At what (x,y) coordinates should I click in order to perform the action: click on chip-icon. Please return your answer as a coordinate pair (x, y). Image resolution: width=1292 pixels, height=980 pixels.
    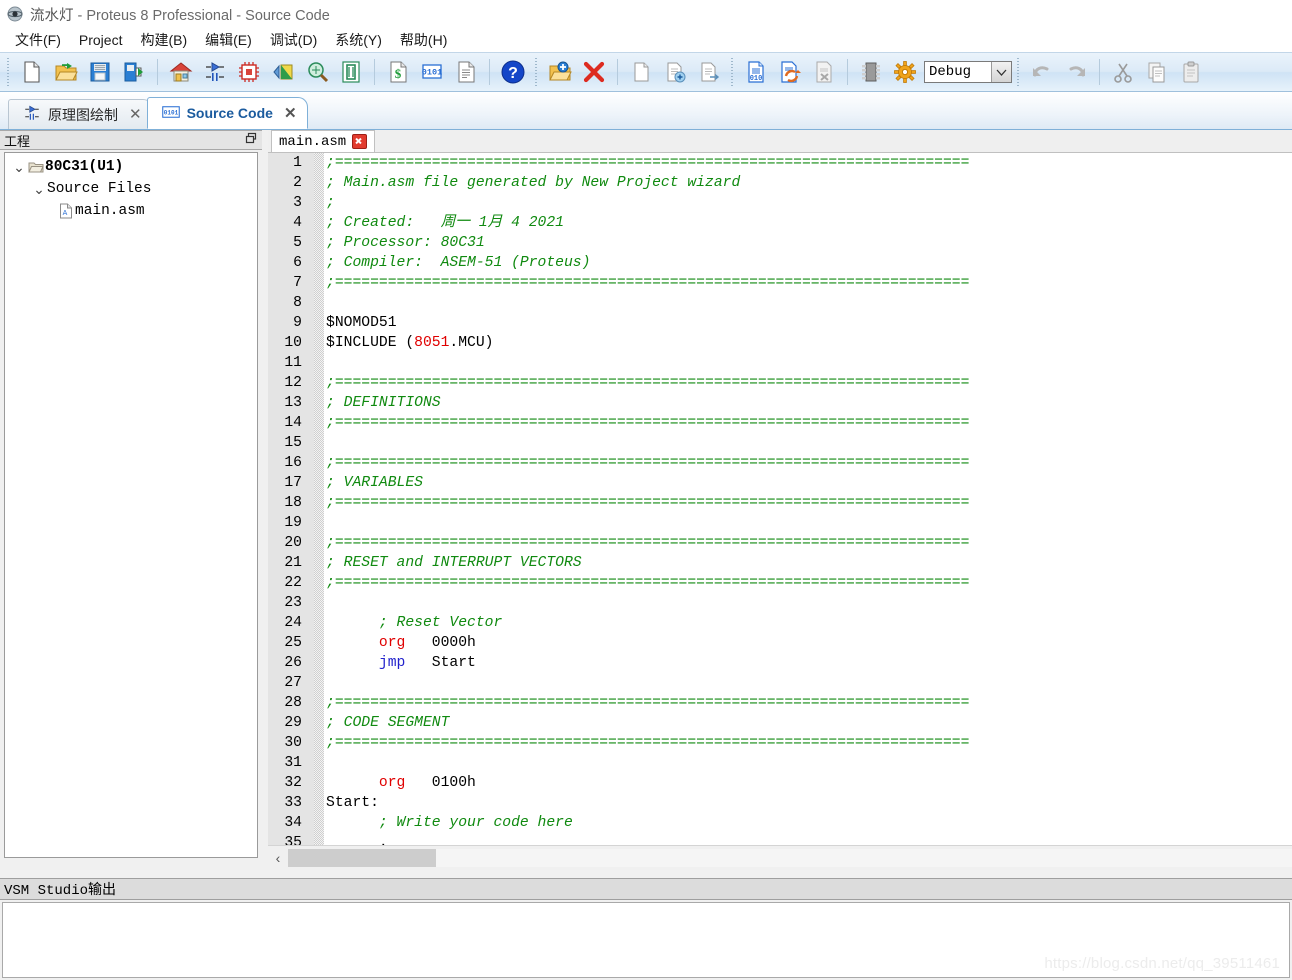
    Looking at the image, I should click on (871, 72).